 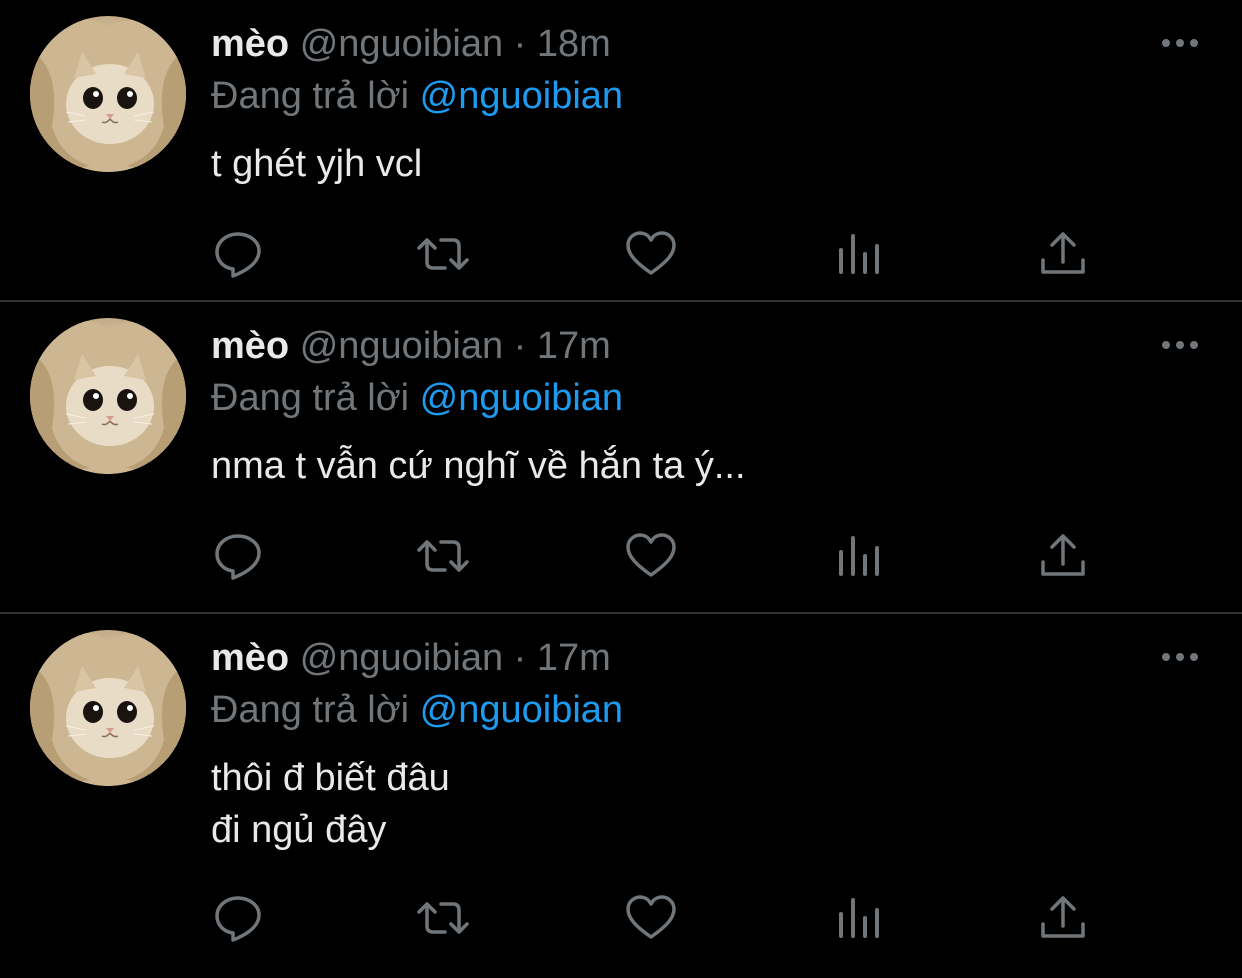 What do you see at coordinates (574, 44) in the screenshot?
I see `timestamp: 18m` at bounding box center [574, 44].